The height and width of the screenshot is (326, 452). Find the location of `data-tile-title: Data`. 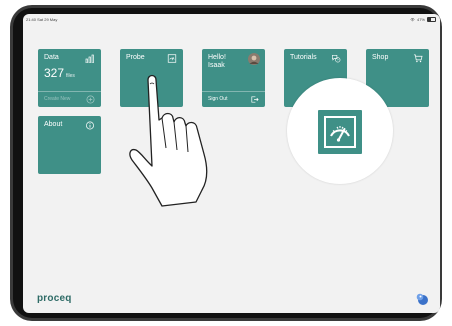

data-tile-title: Data is located at coordinates (51, 57).